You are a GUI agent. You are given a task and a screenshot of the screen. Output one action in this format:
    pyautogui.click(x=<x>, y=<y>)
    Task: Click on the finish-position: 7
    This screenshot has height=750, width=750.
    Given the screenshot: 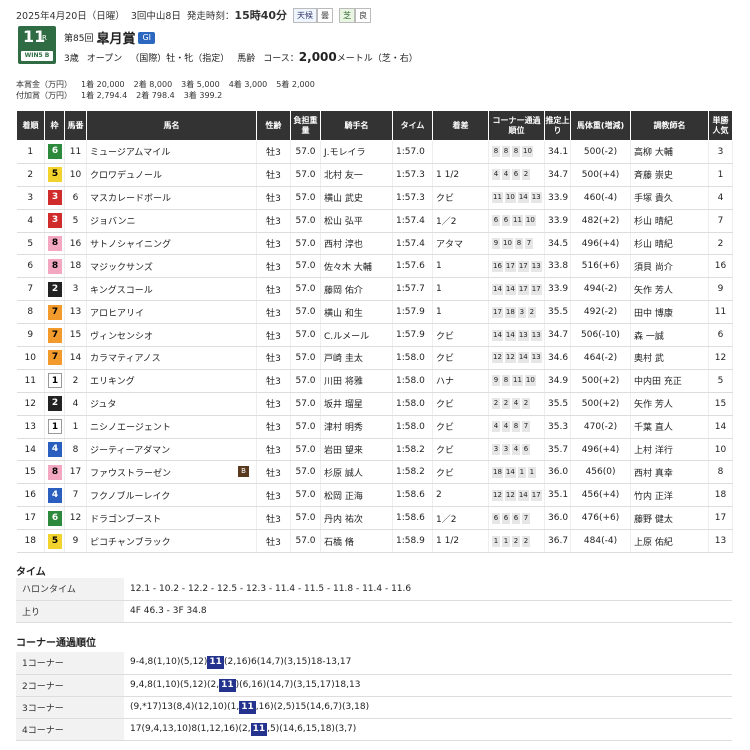 What is the action you would take?
    pyautogui.click(x=30, y=289)
    